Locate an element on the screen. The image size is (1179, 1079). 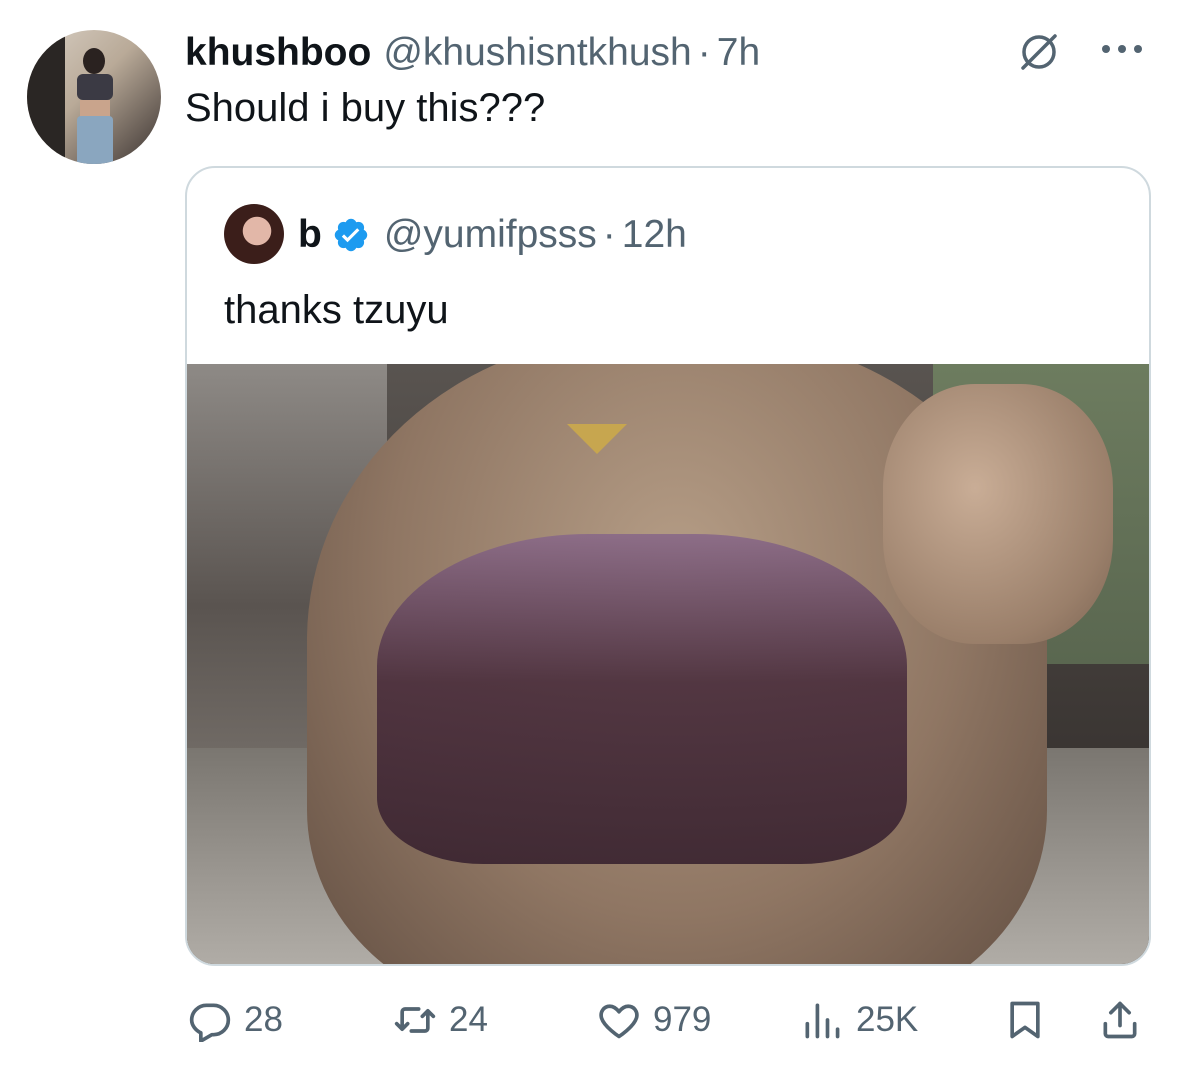
grok-icon is located at coordinates (1039, 52).